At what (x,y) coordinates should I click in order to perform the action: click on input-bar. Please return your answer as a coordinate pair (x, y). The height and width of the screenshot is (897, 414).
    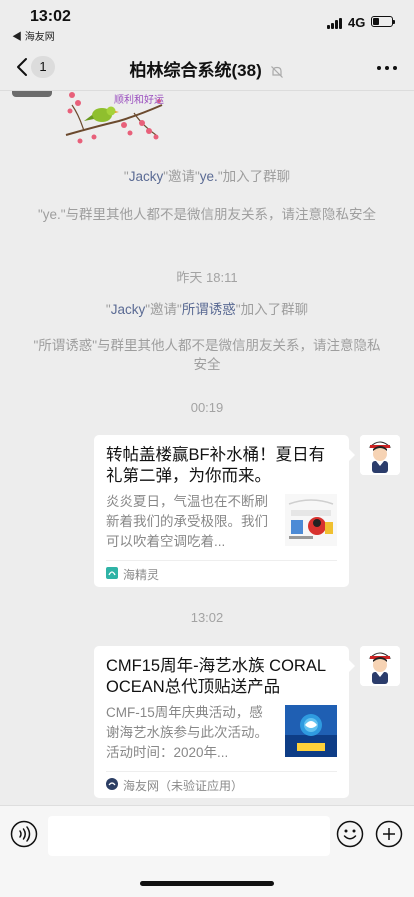
    Looking at the image, I should click on (207, 851).